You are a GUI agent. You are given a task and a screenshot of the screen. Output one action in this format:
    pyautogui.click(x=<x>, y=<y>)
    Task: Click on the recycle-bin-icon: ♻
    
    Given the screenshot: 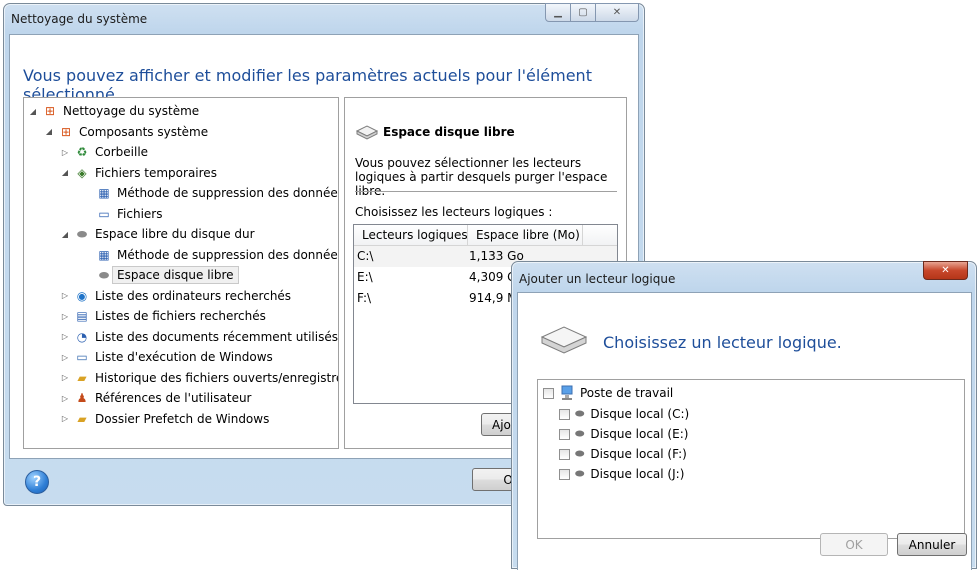 What is the action you would take?
    pyautogui.click(x=82, y=152)
    